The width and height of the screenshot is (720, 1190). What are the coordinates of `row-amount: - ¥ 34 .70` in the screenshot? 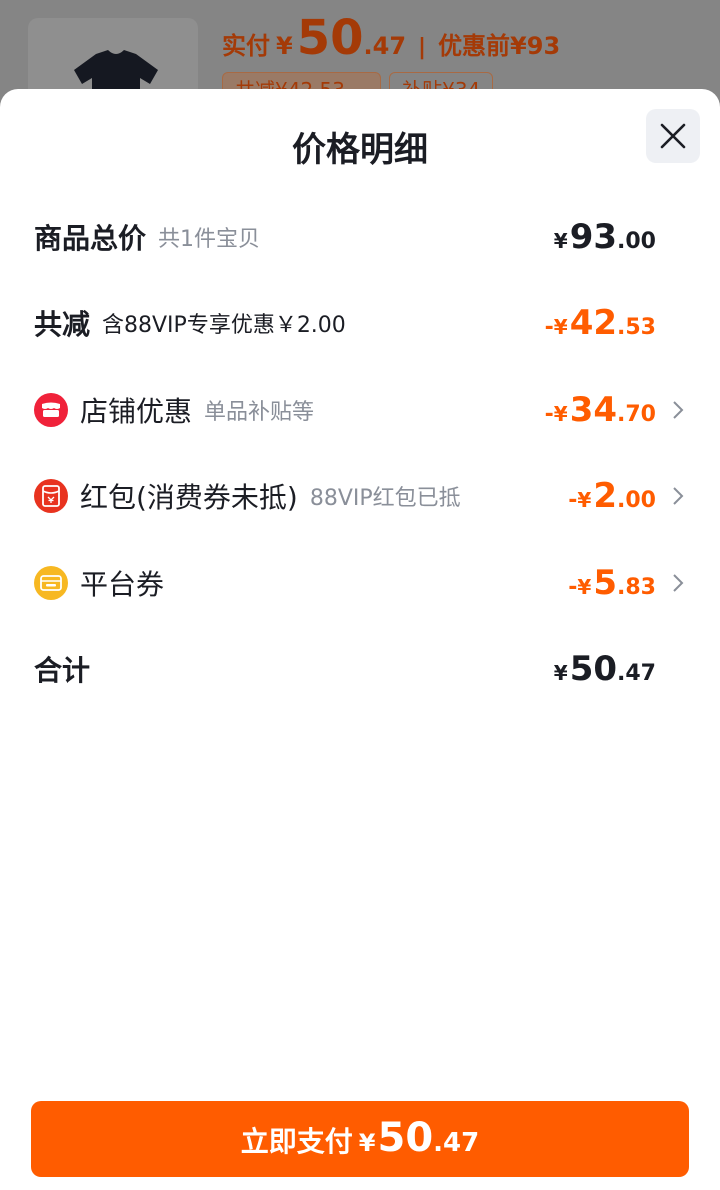 It's located at (600, 410).